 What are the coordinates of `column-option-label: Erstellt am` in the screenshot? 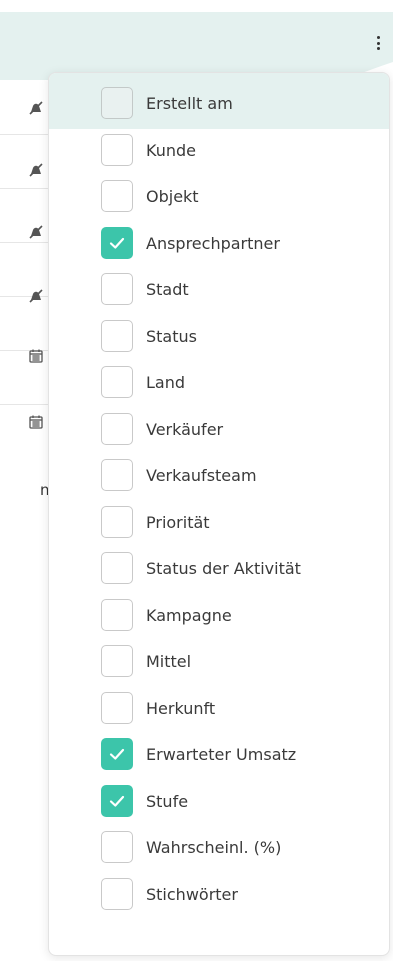 It's located at (189, 103).